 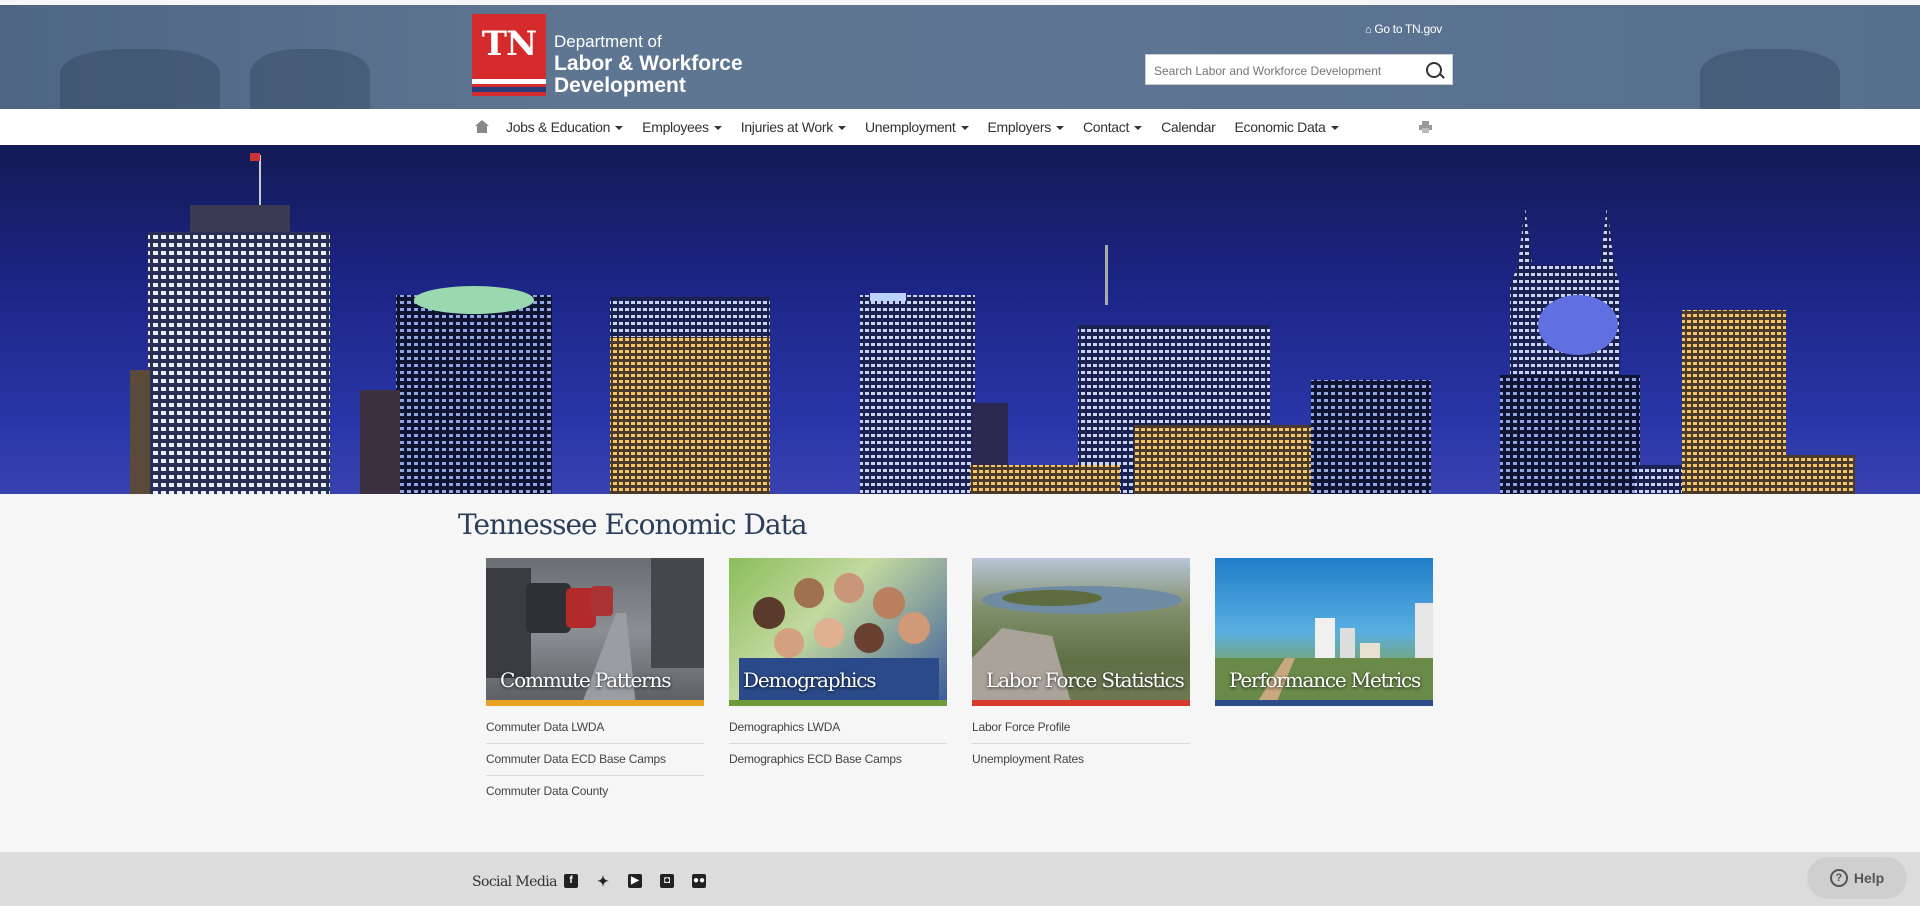 I want to click on nav-item-contact: Contact, so click(x=1112, y=127).